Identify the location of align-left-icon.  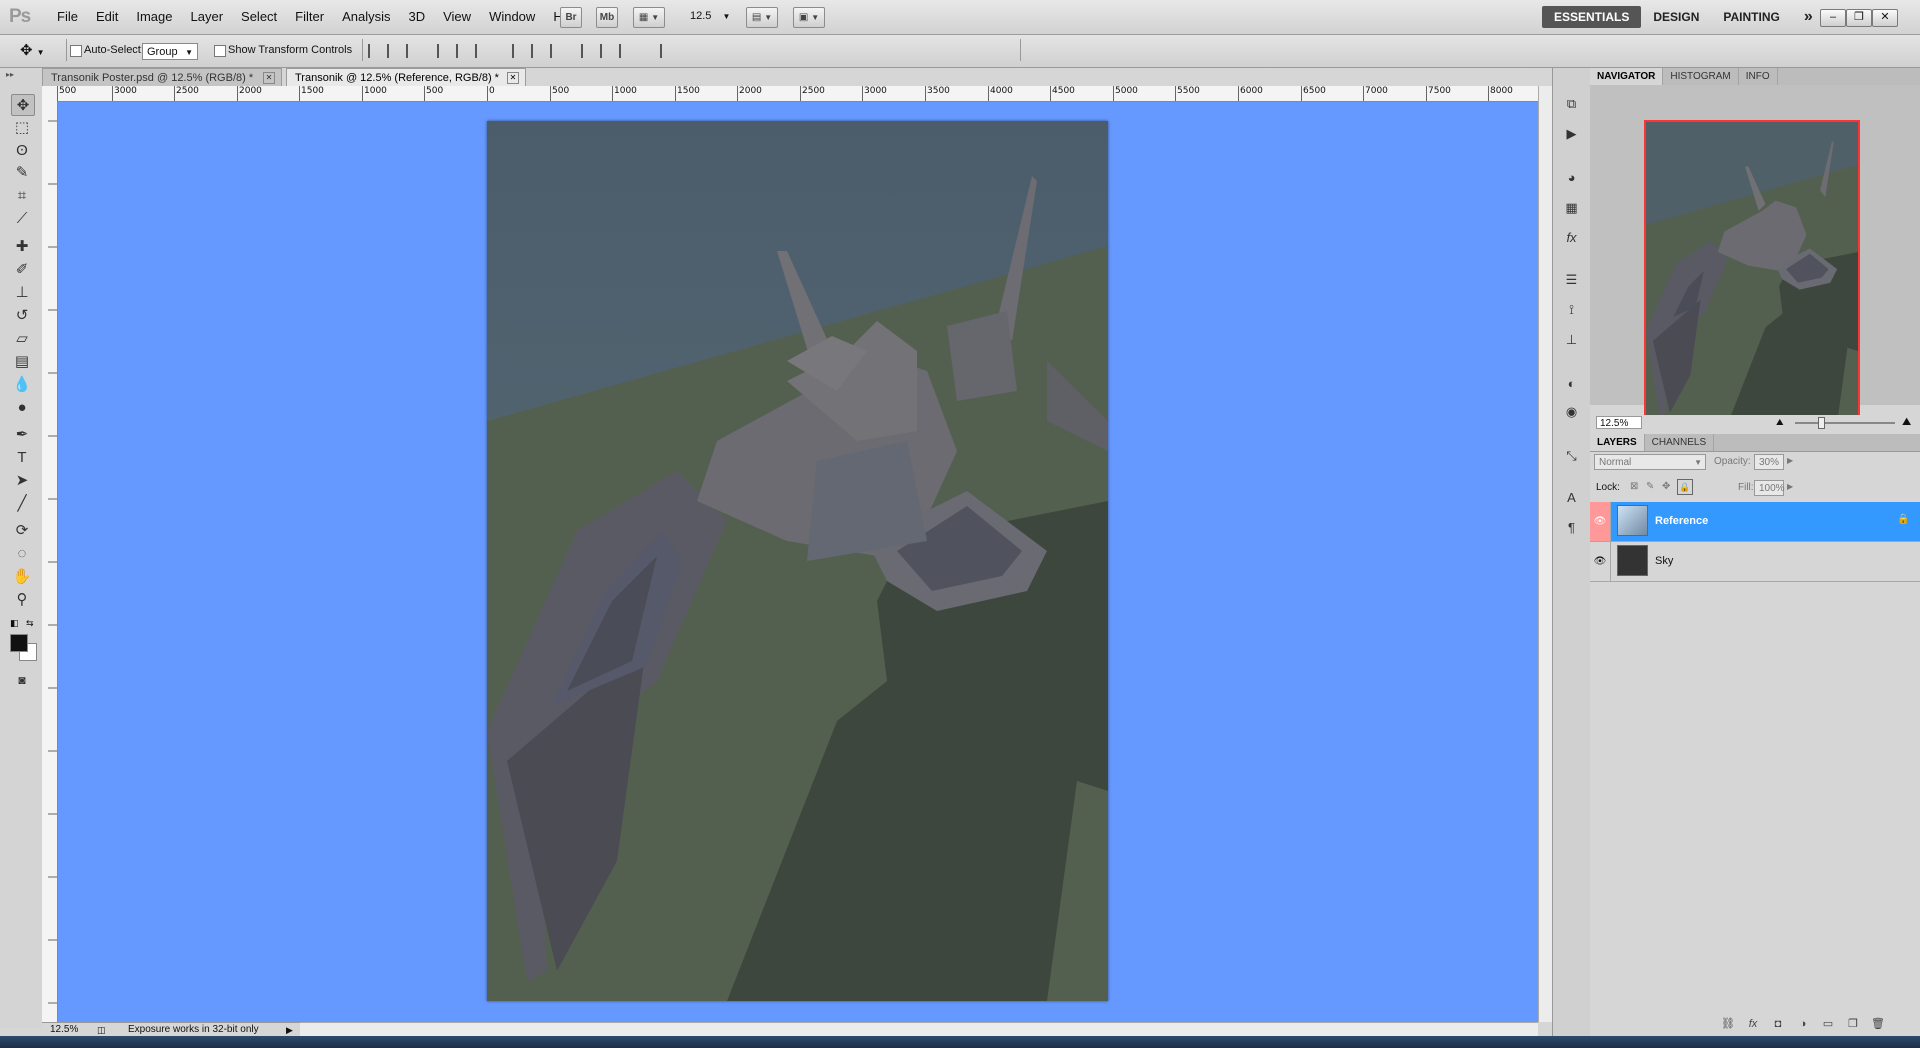
(444, 51).